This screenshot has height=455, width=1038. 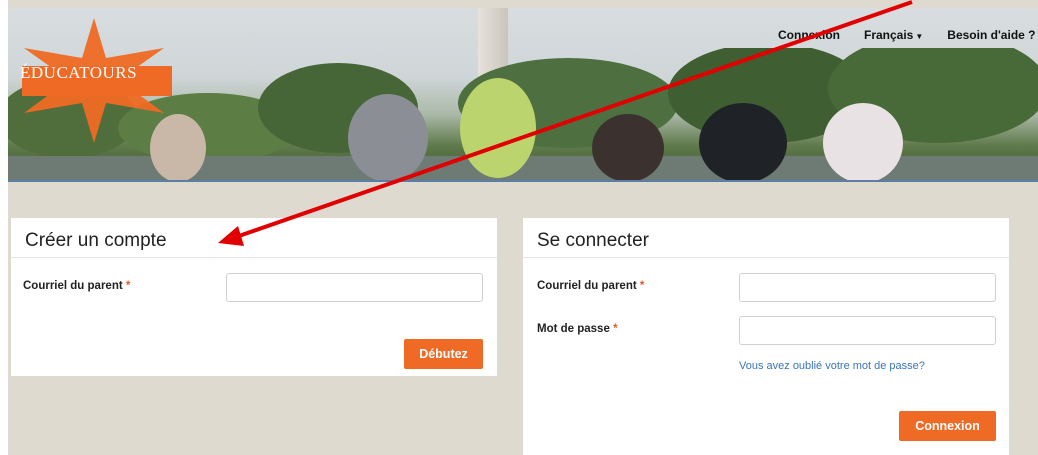 I want to click on logo-text: ÉDUCATOURS, so click(x=79, y=72).